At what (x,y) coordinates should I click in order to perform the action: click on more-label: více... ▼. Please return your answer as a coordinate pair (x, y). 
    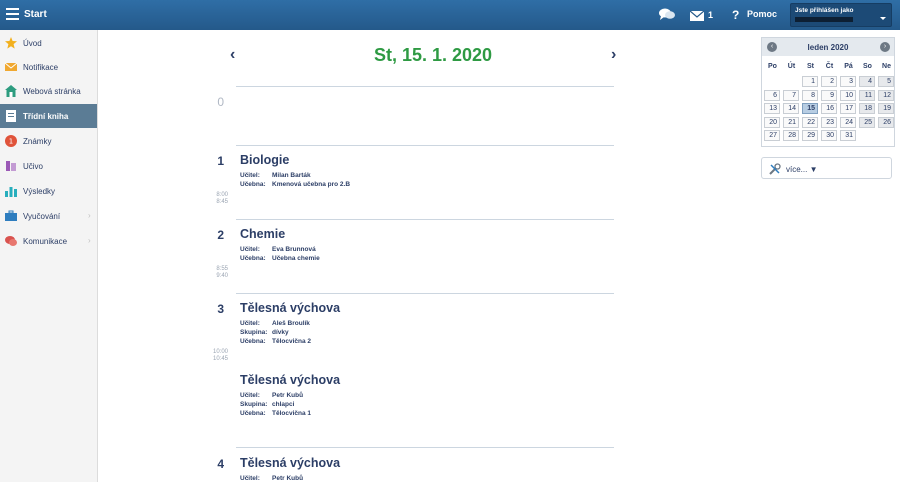
    Looking at the image, I should click on (802, 169).